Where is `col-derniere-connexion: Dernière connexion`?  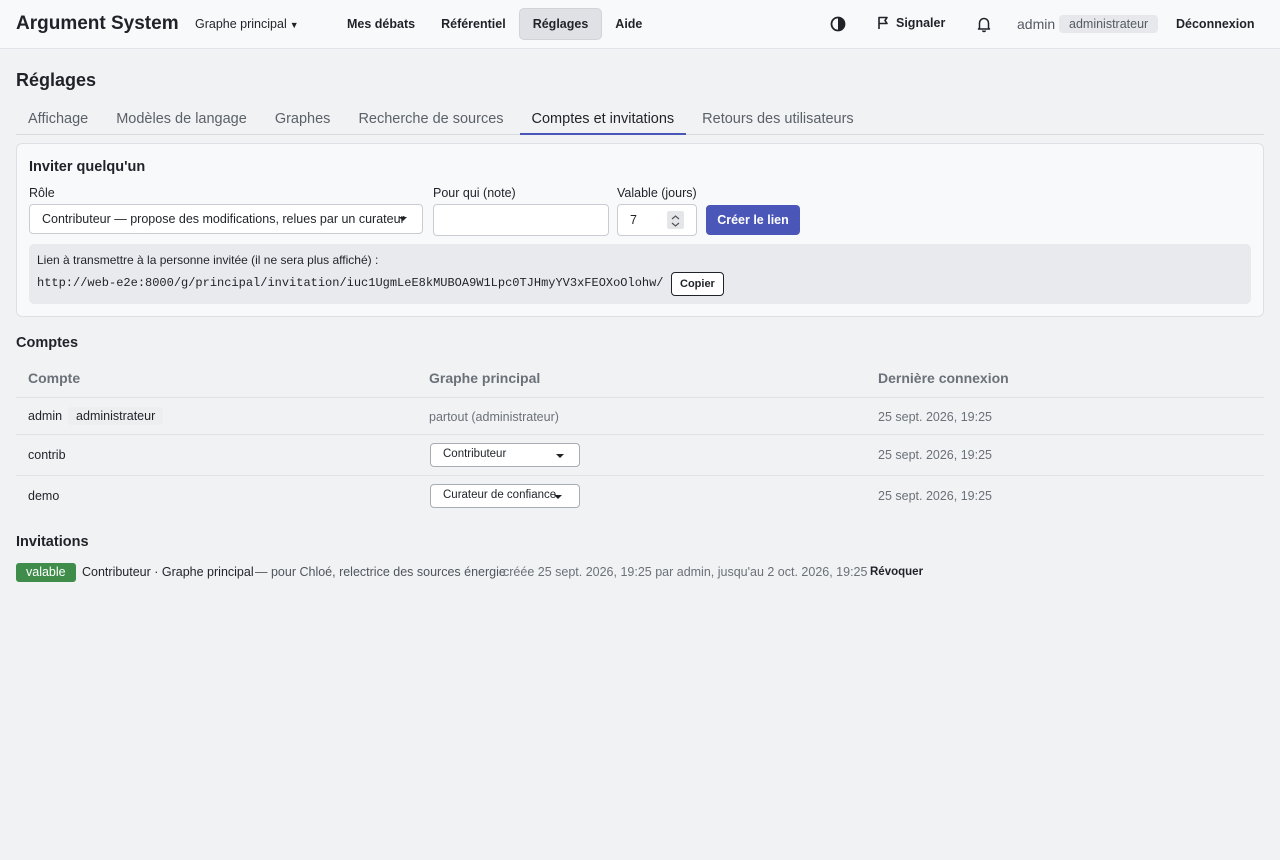 col-derniere-connexion: Dernière connexion is located at coordinates (943, 378).